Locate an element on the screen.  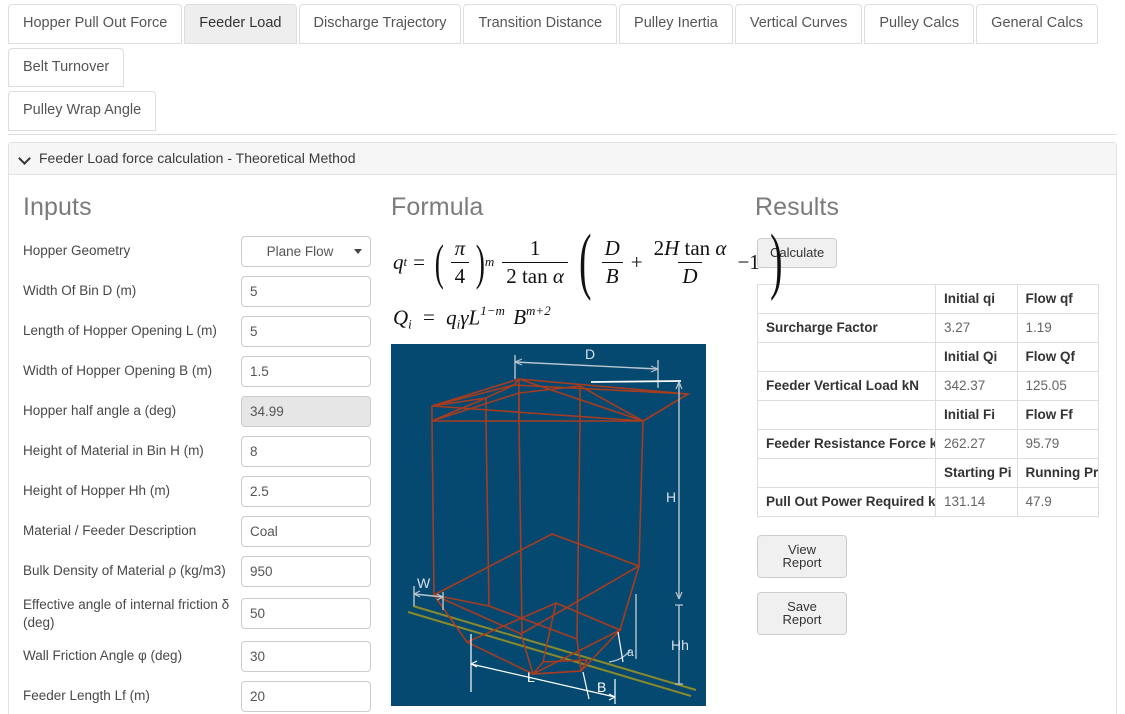
field-label: Bulk Density of Material ρ (kg/m3) is located at coordinates (124, 570).